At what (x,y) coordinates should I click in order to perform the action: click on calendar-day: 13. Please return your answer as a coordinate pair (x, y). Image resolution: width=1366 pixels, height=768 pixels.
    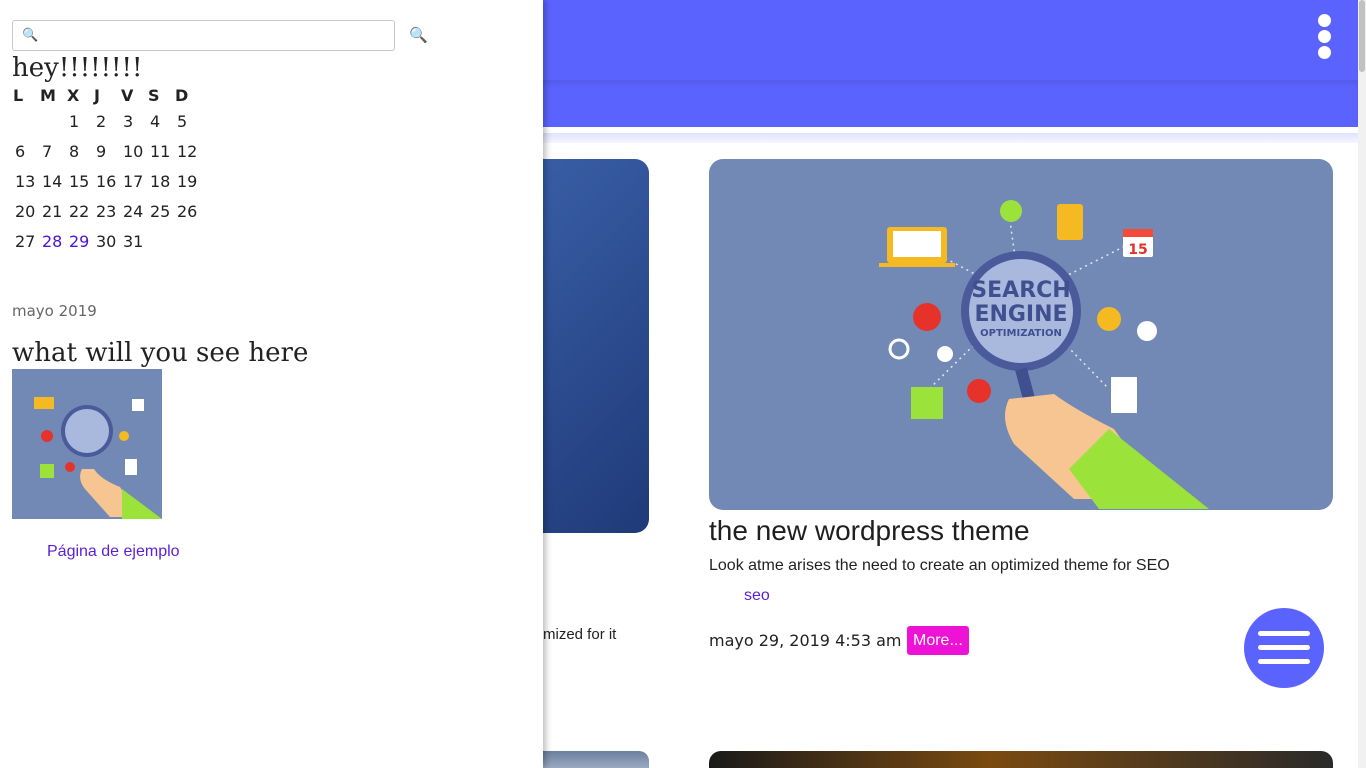
    Looking at the image, I should click on (25, 181).